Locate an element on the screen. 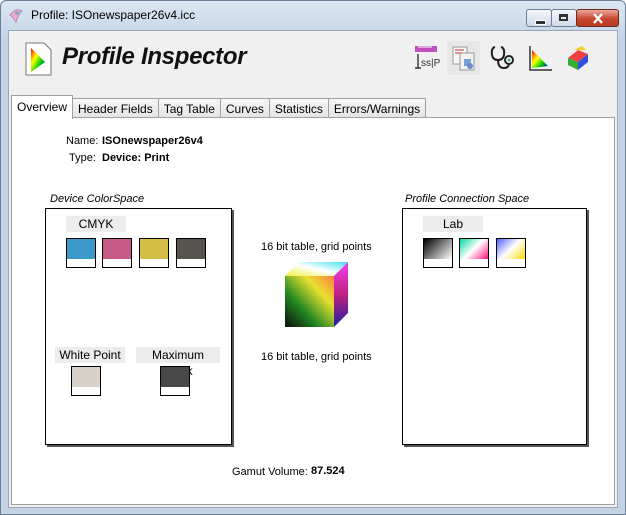 Image resolution: width=626 pixels, height=515 pixels. copy-tags-button is located at coordinates (463, 58).